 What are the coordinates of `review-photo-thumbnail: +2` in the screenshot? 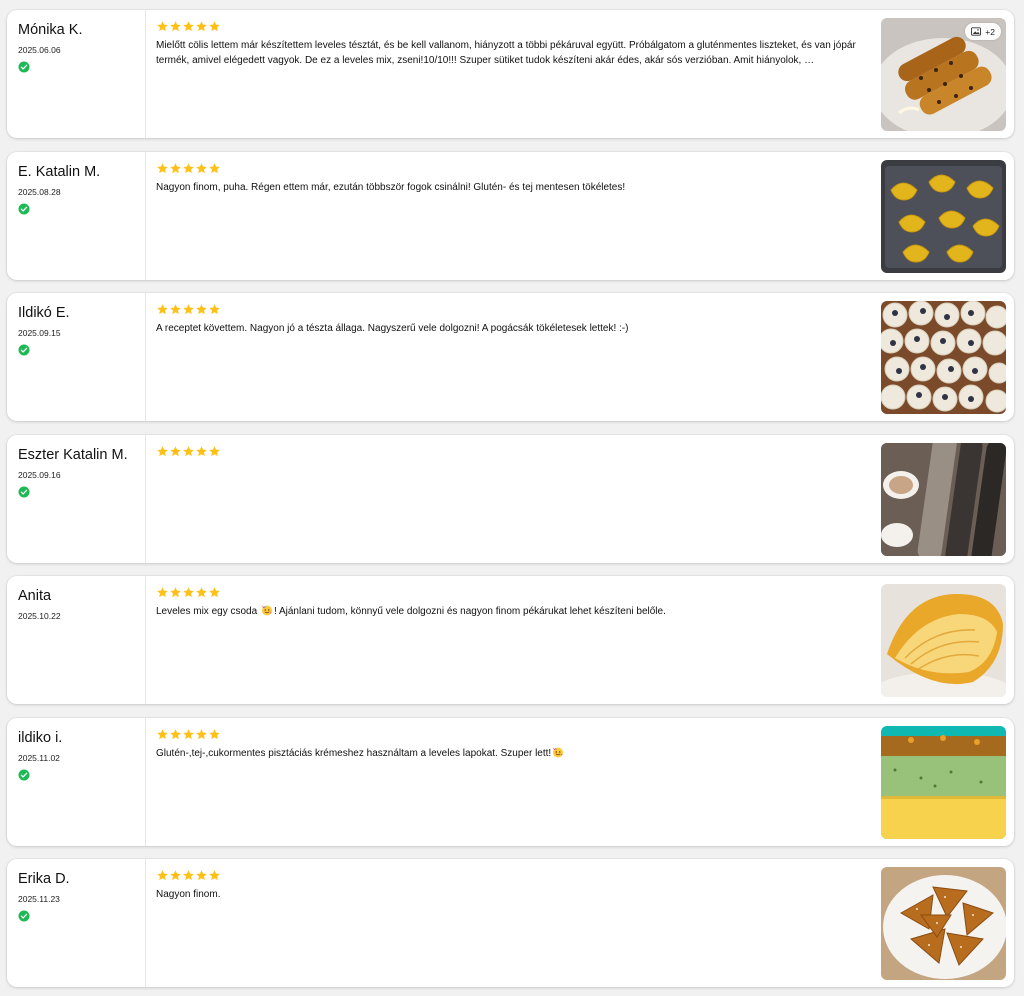 It's located at (943, 74).